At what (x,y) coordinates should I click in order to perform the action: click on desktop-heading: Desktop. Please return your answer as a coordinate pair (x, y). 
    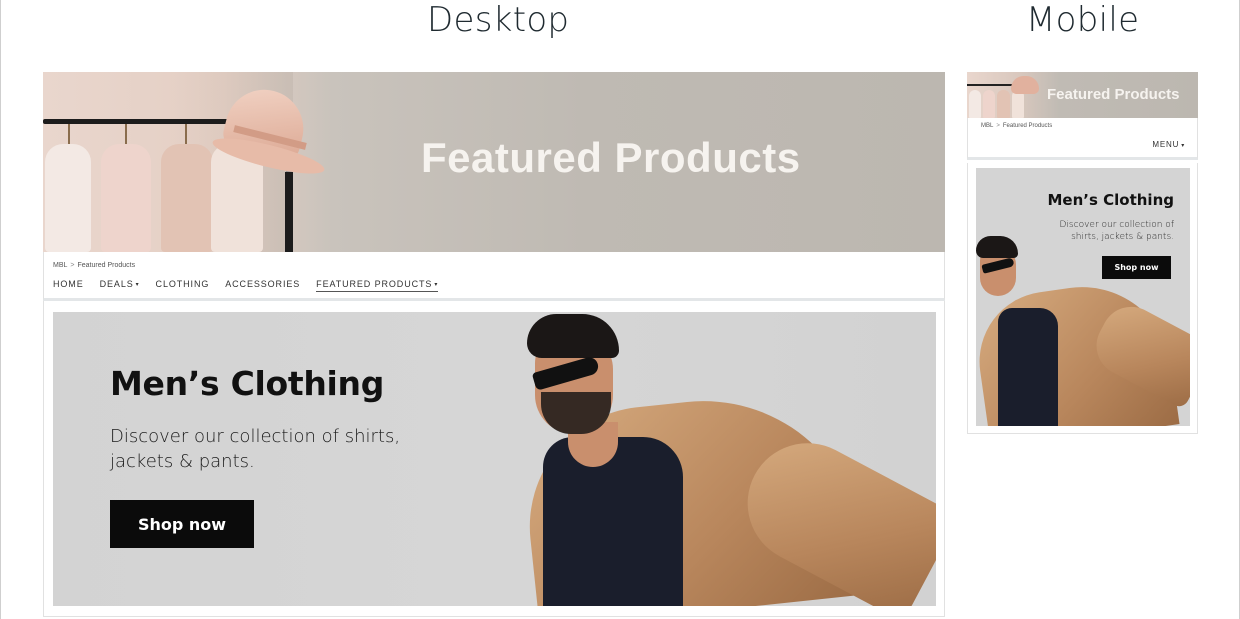
    Looking at the image, I should click on (498, 20).